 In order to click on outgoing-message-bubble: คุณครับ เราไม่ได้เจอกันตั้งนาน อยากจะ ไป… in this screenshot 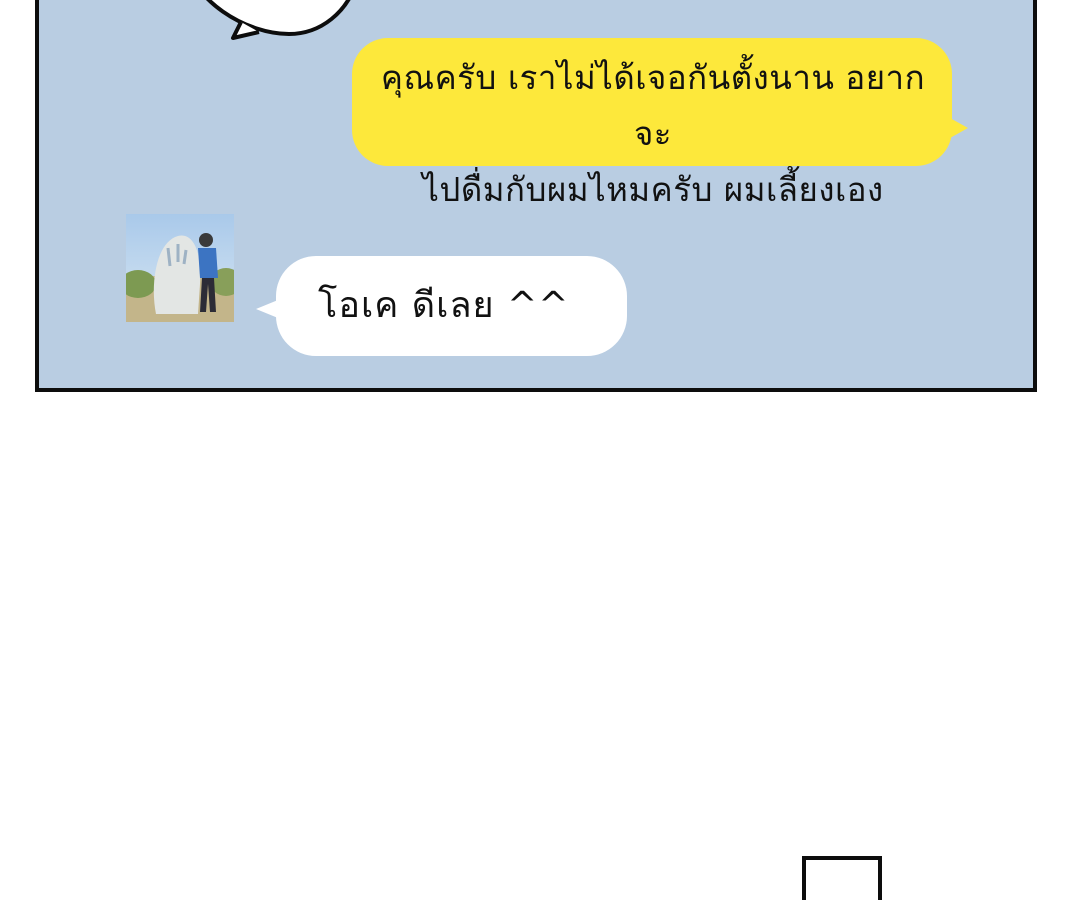, I will do `click(660, 123)`.